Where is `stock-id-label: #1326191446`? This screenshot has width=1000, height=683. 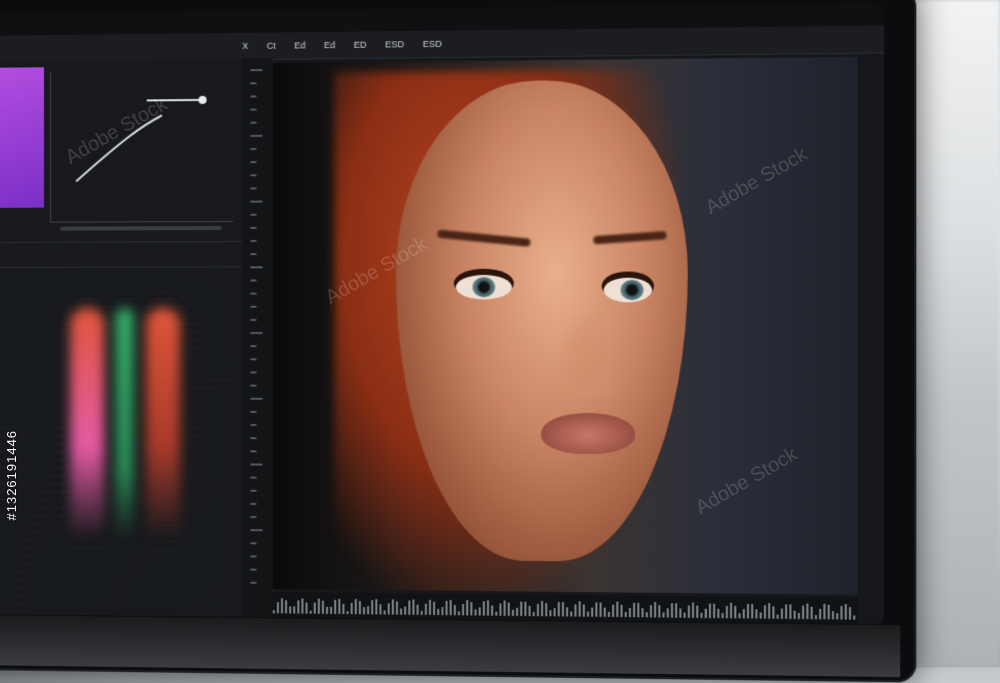 stock-id-label: #1326191446 is located at coordinates (11, 475).